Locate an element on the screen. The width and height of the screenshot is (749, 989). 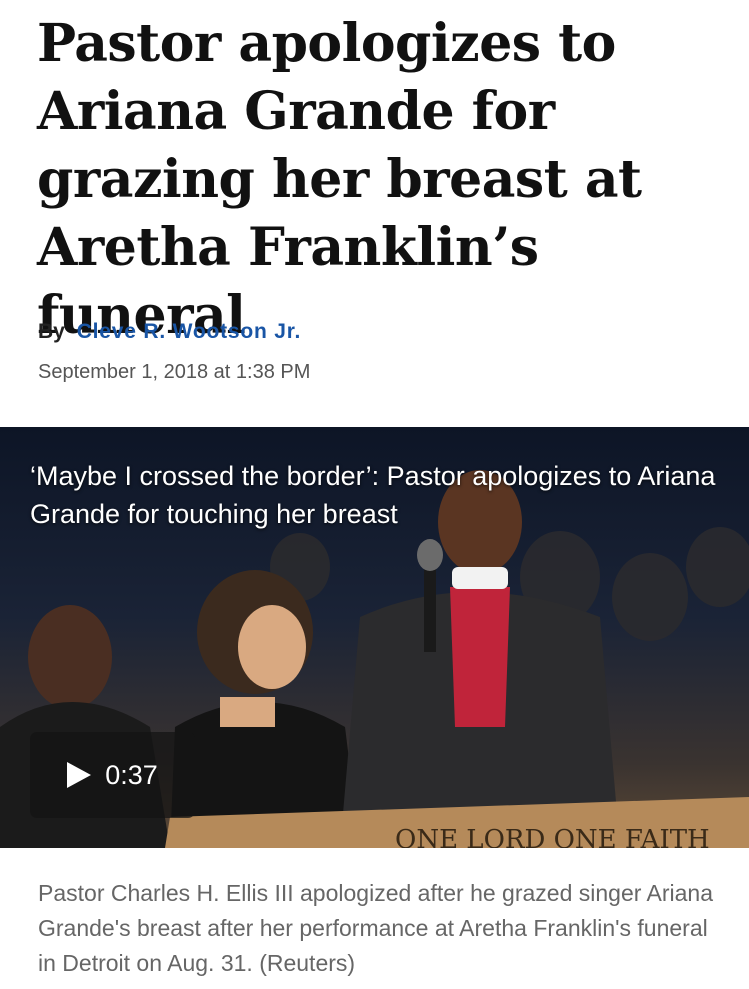
podium-text: ONE LORD ONE FAITH is located at coordinates (552, 836).